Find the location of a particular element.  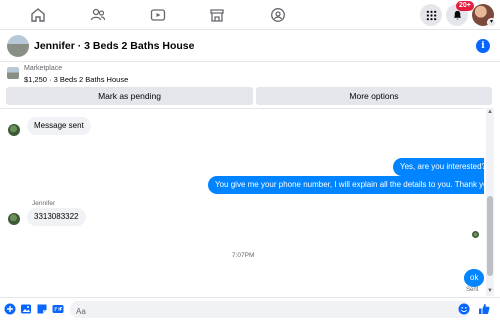

chat-title: Jennifer · 3 Beds 2 Baths House is located at coordinates (114, 46).